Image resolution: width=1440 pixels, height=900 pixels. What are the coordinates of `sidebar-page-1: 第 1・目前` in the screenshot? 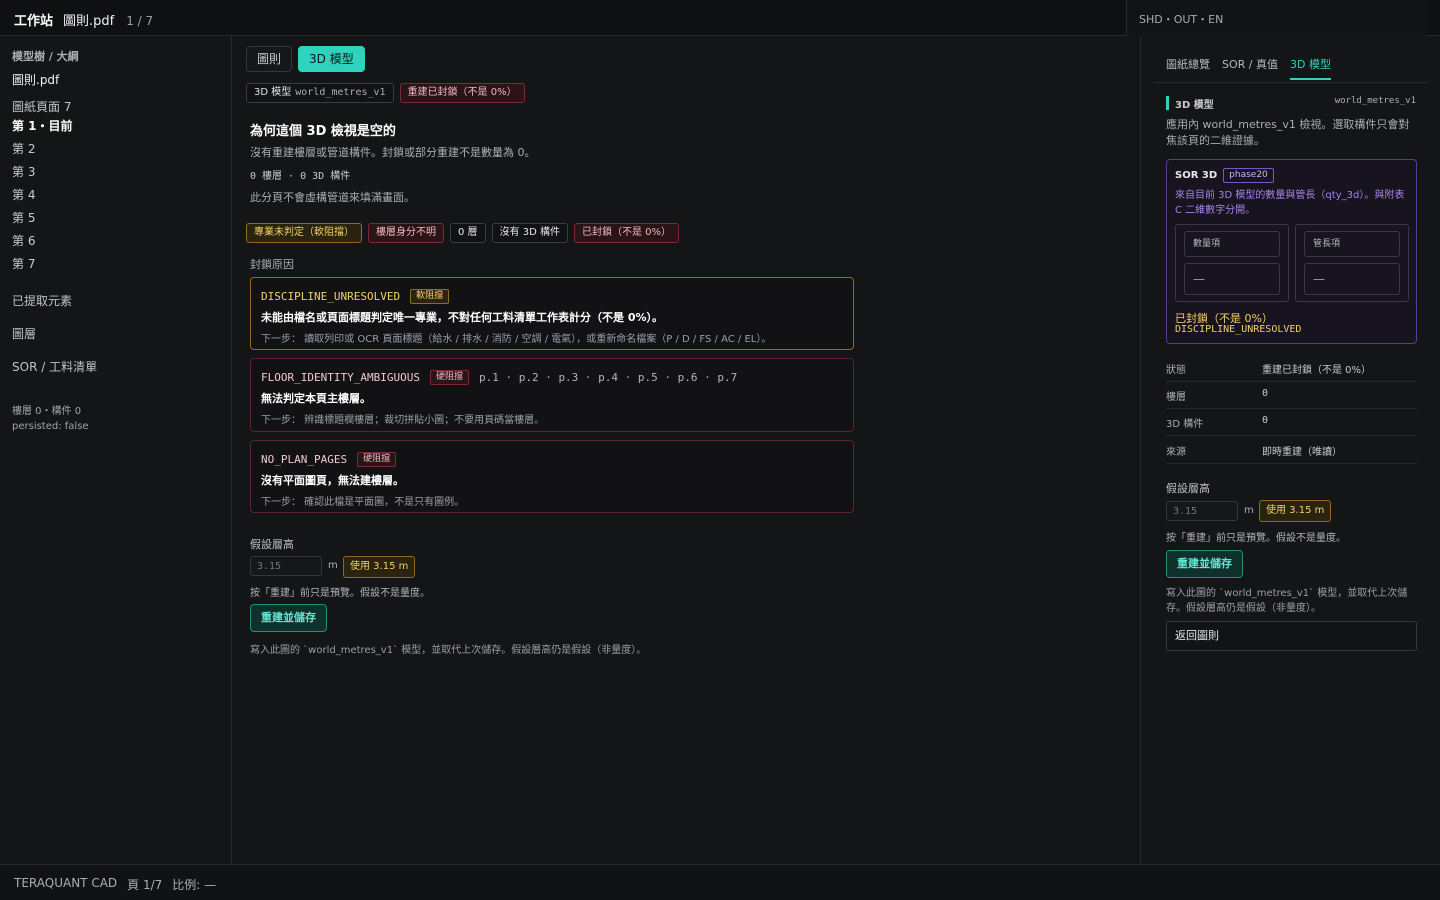 It's located at (117, 129).